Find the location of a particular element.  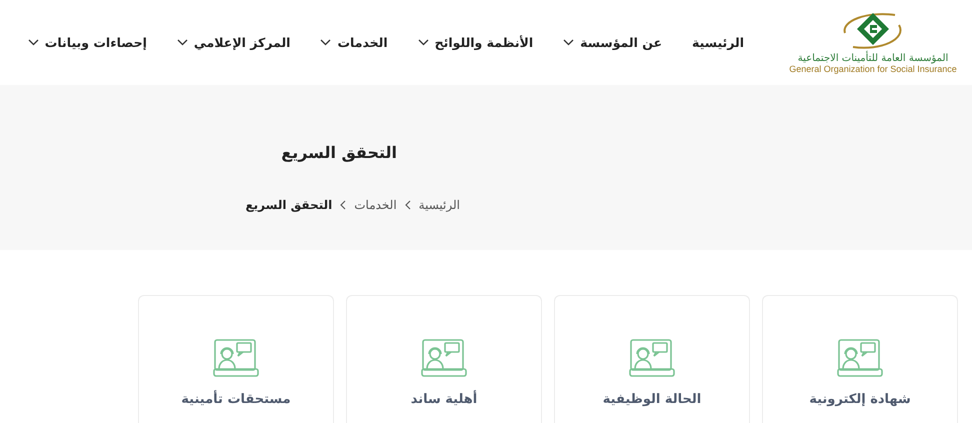

card-title: الحالة الوظيفية is located at coordinates (652, 399).